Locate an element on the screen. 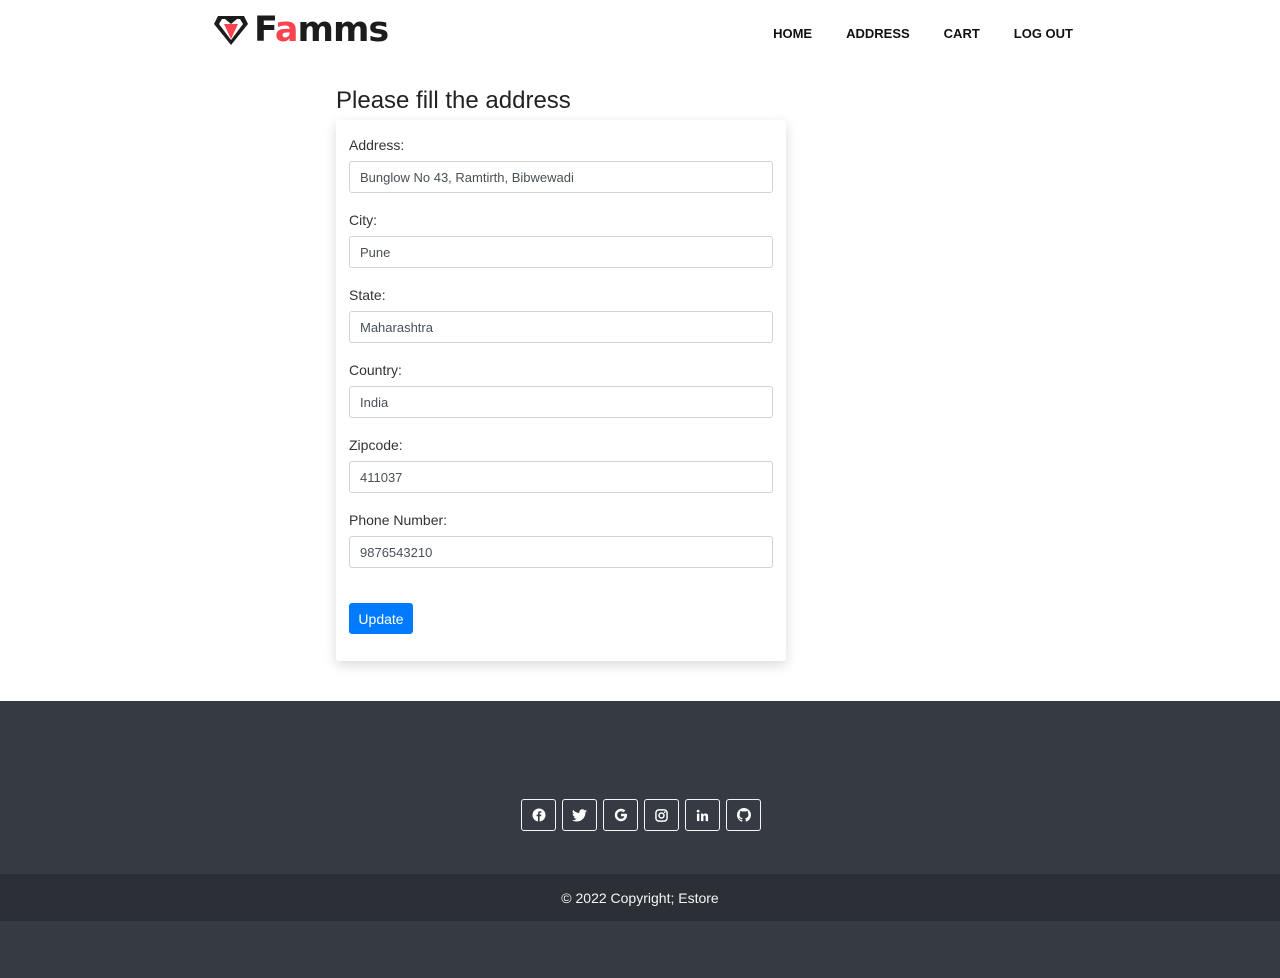 The image size is (1280, 978). zipcode-label: Zipcode: is located at coordinates (376, 445).